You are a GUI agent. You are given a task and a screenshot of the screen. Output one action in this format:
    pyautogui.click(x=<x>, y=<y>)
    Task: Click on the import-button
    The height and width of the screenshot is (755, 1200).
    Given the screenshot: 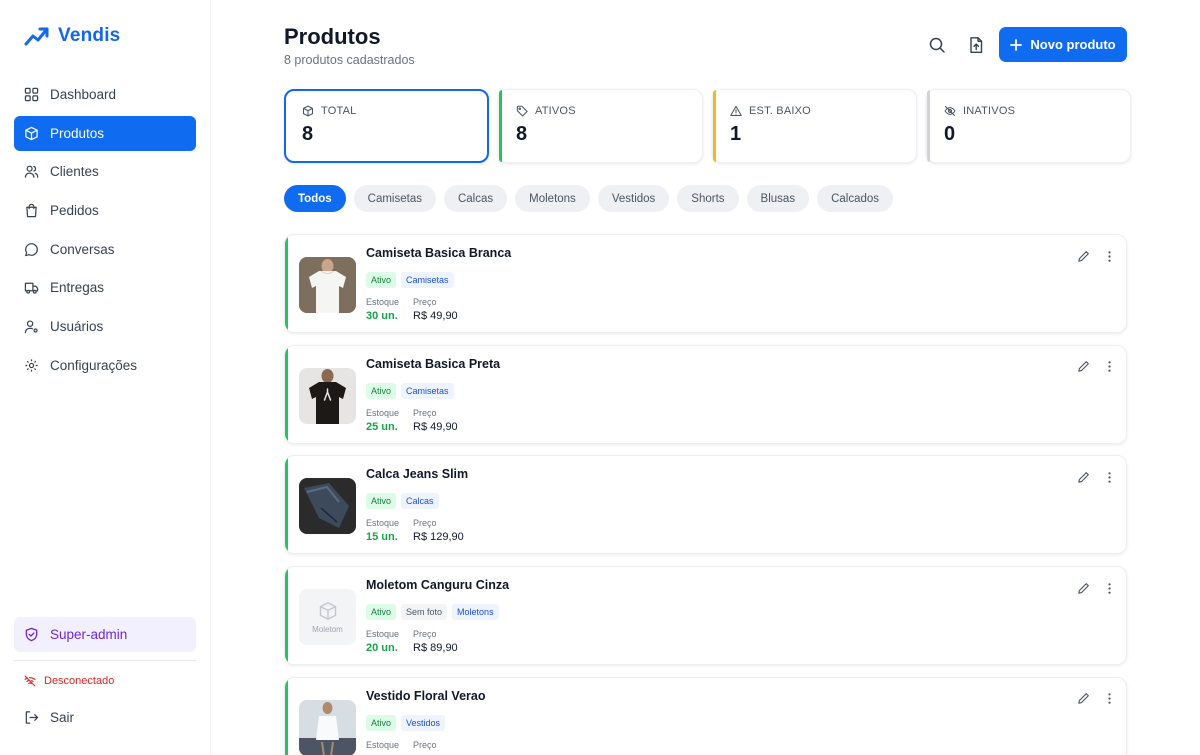 What is the action you would take?
    pyautogui.click(x=976, y=45)
    